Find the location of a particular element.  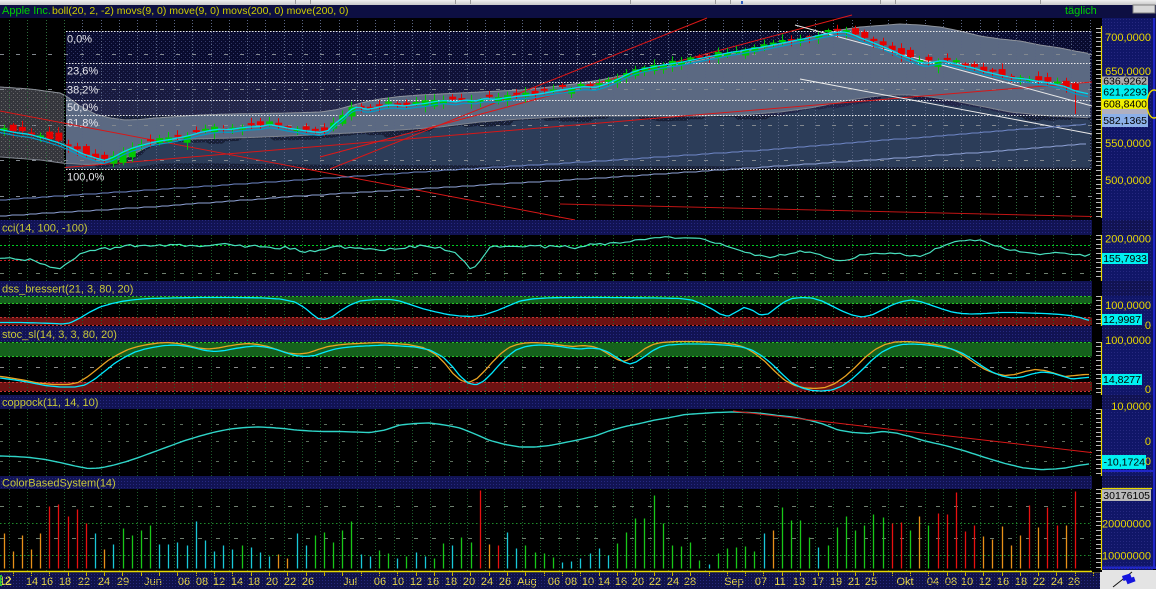

svg-text: Apple Inc. is located at coordinates (26, 11).